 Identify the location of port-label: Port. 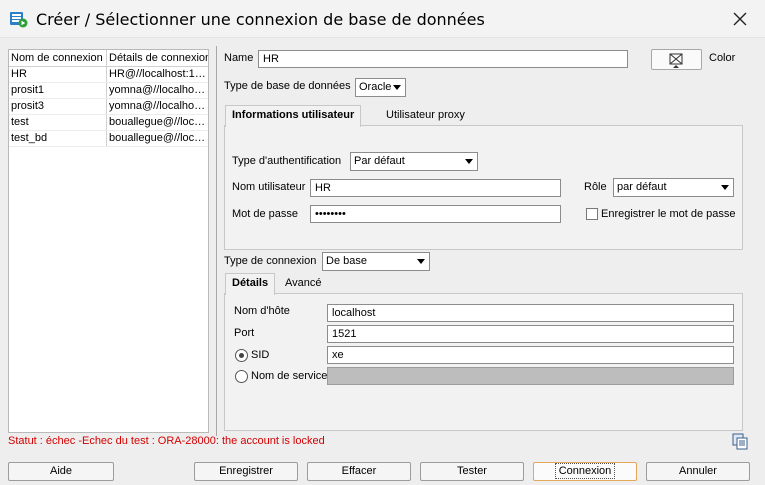
(244, 333).